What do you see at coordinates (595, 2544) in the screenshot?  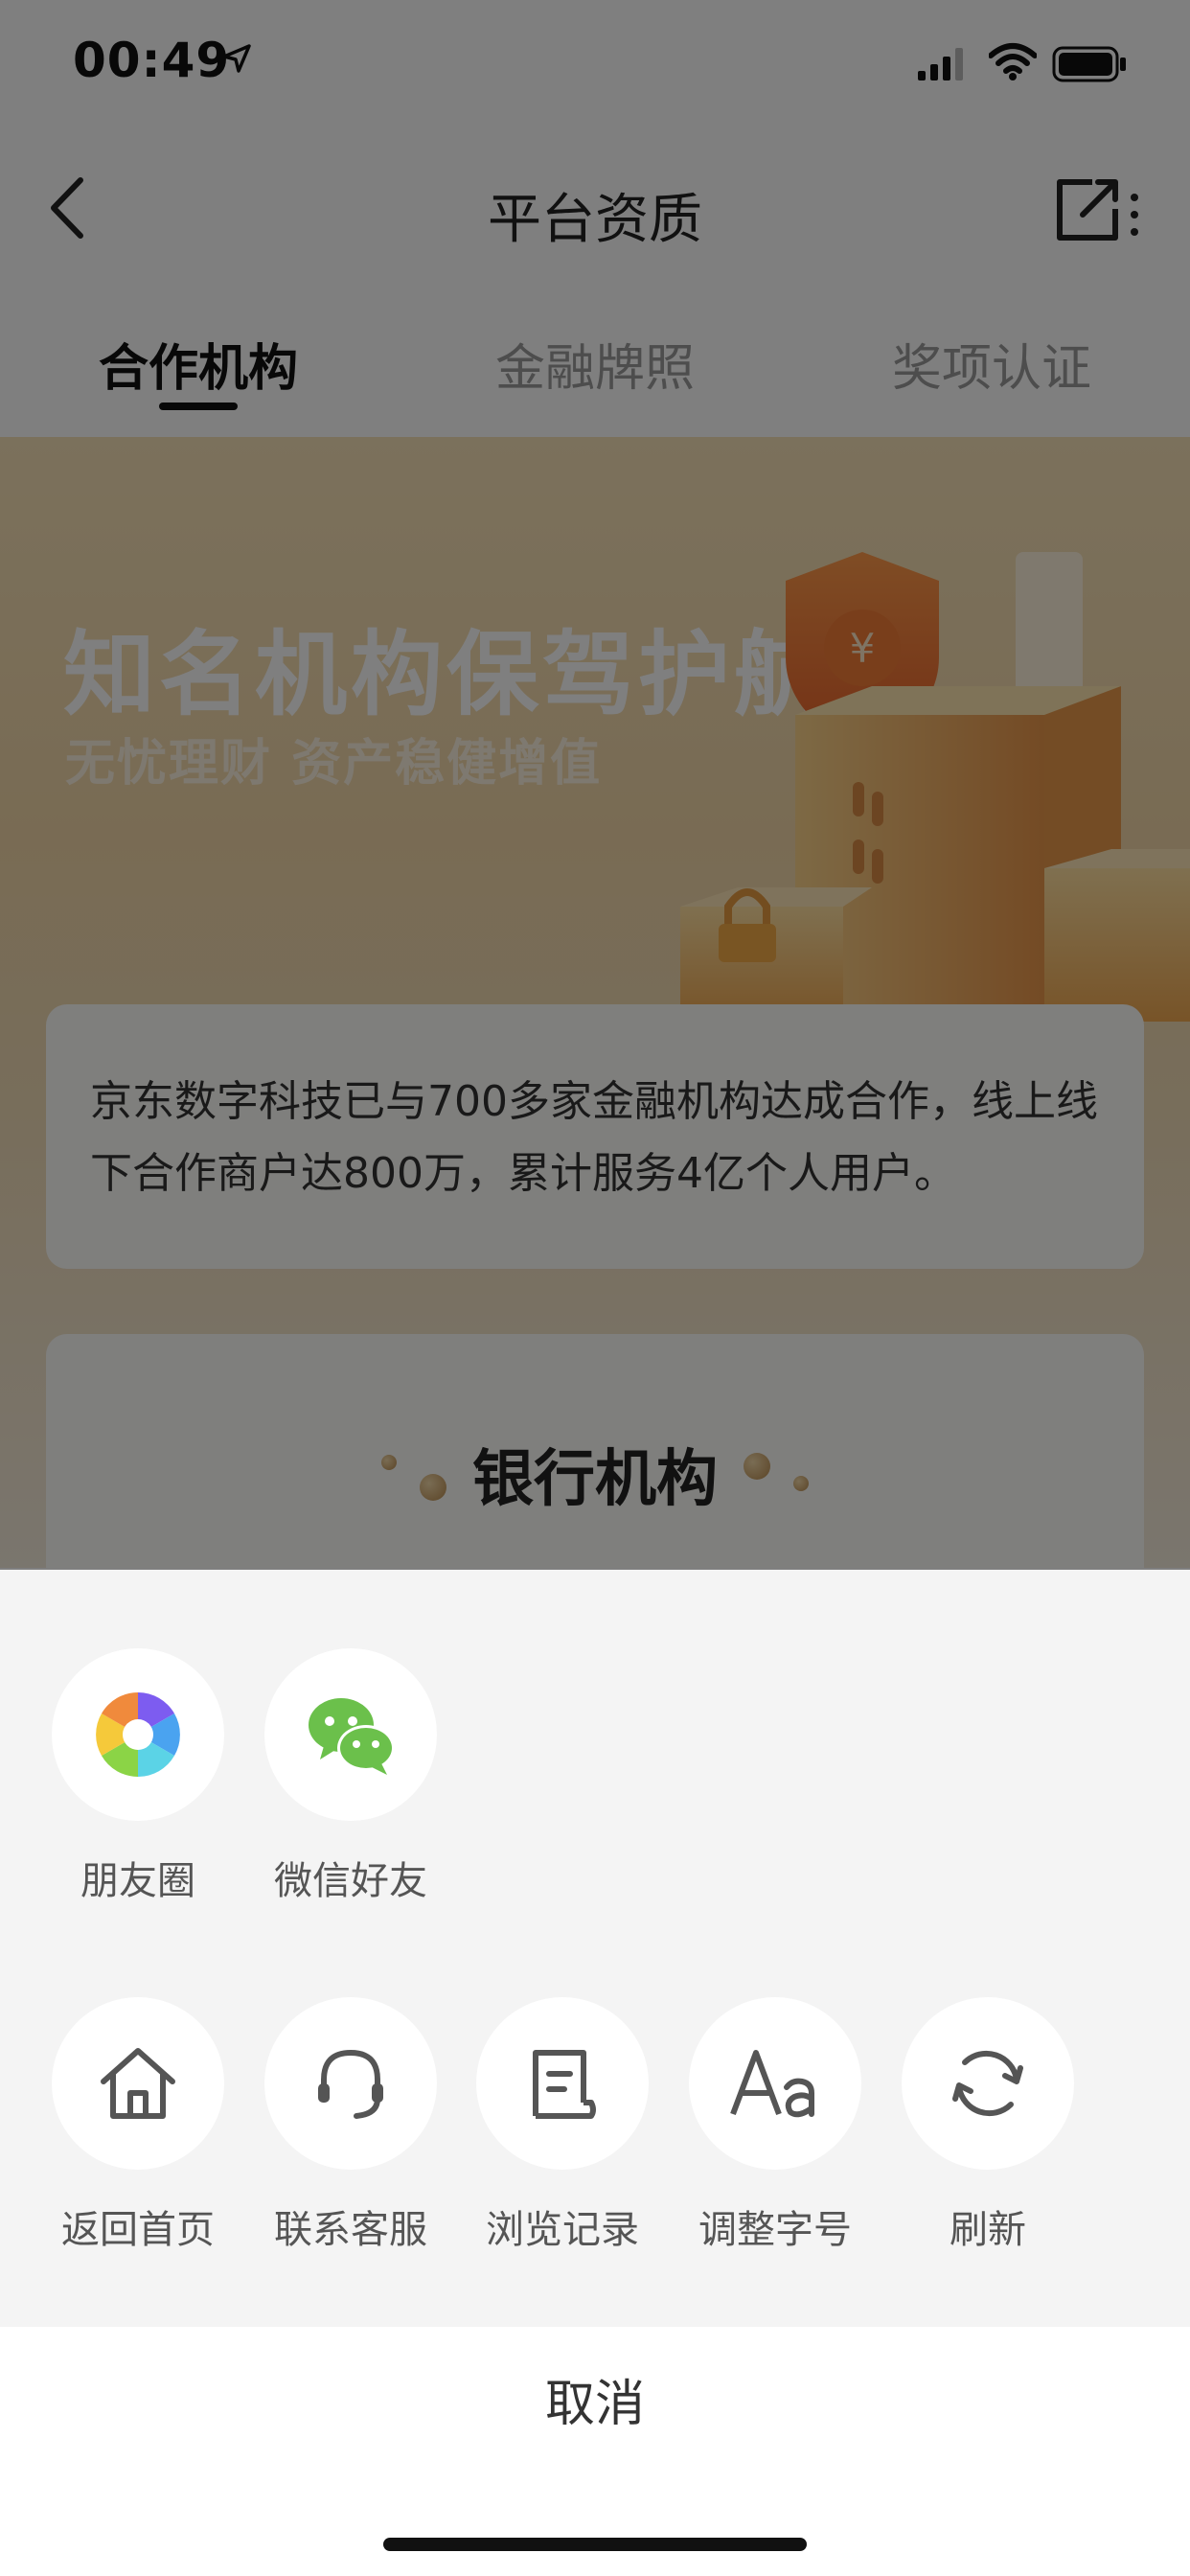 I see `home-indicator` at bounding box center [595, 2544].